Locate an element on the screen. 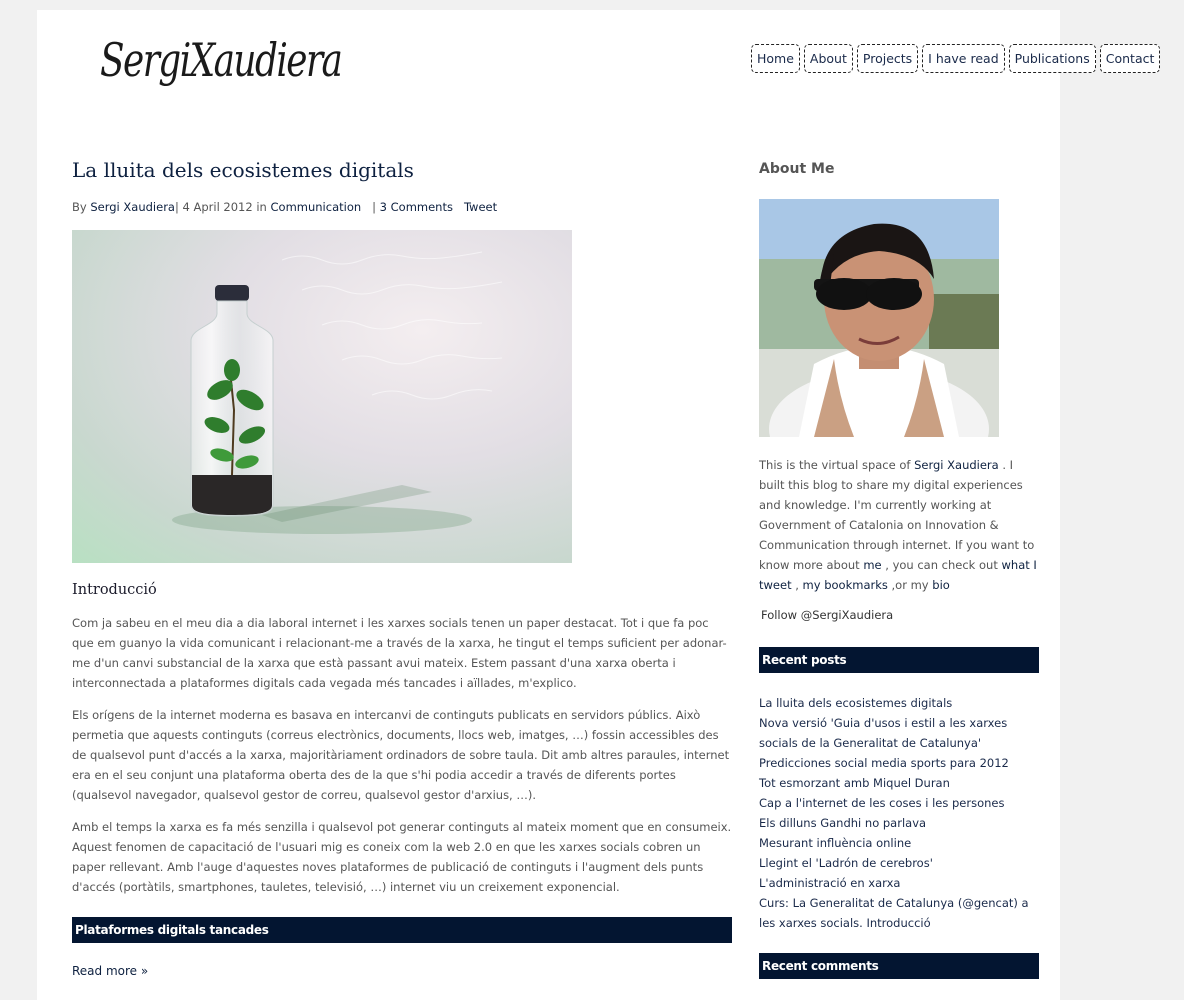 This screenshot has height=1000, width=1184. bio-text-4: , is located at coordinates (797, 585).